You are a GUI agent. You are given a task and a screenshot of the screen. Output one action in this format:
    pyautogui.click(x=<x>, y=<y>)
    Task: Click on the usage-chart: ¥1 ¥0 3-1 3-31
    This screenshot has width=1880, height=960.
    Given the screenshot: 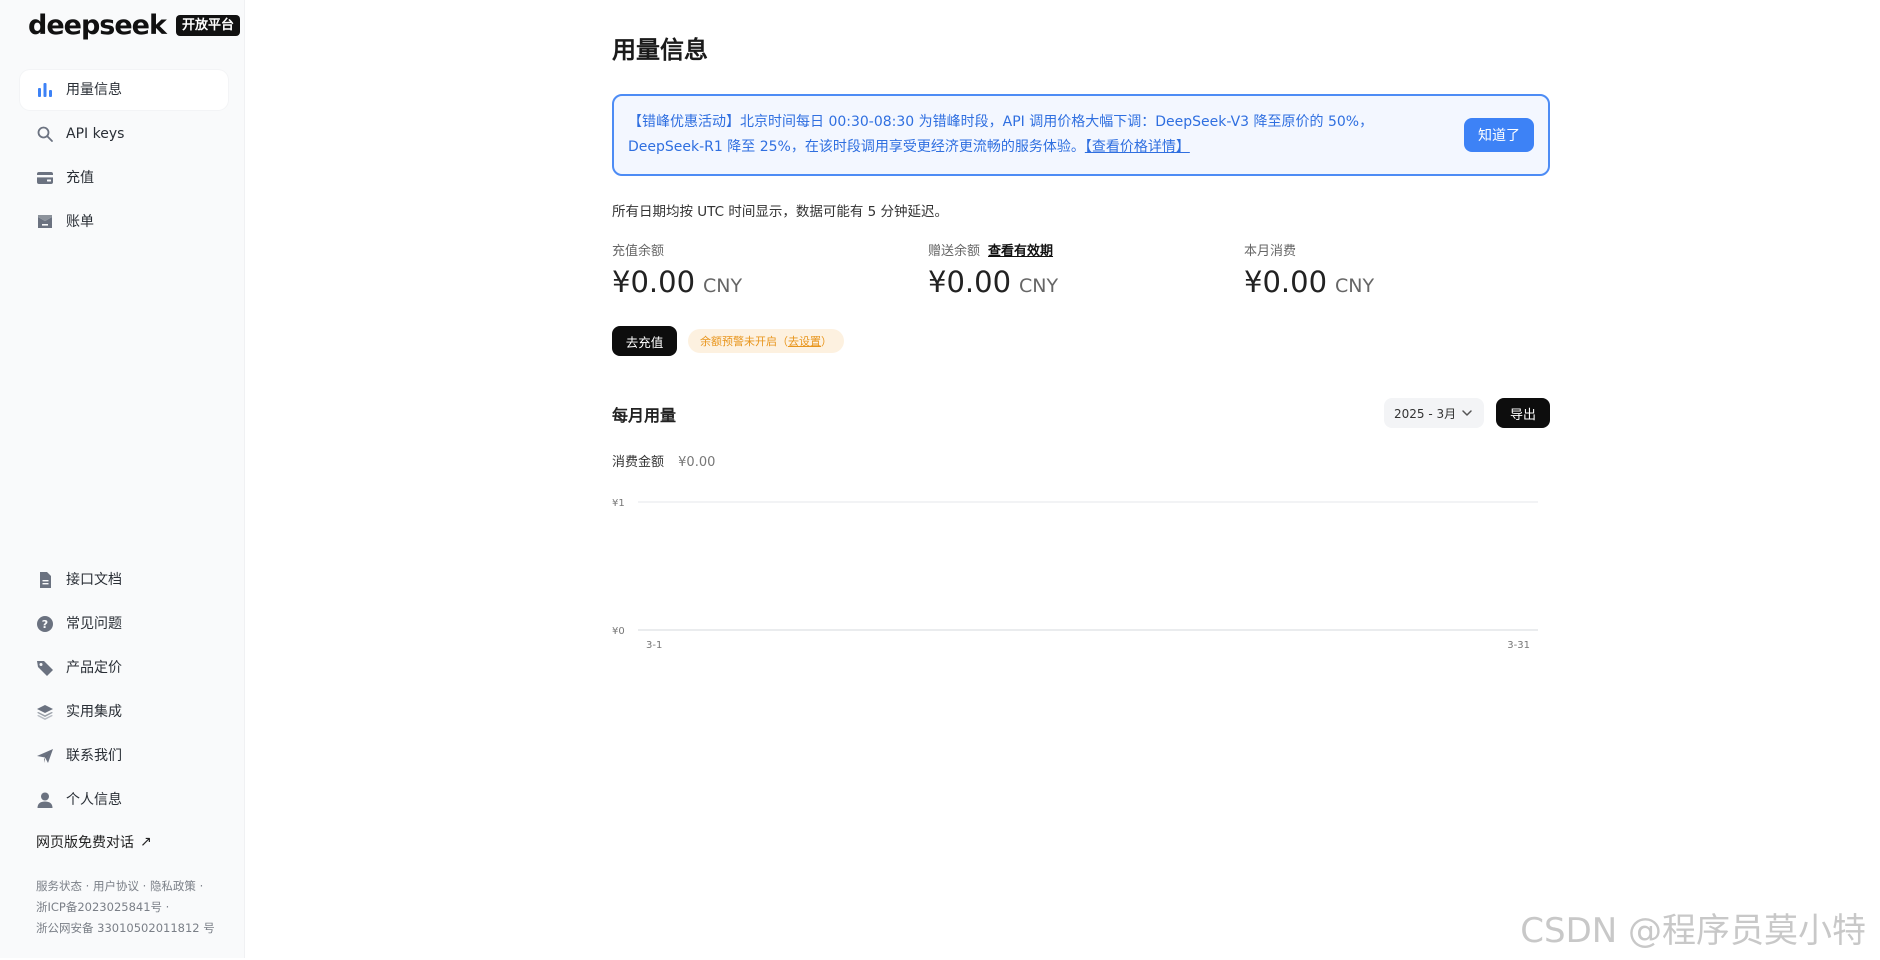 What is the action you would take?
    pyautogui.click(x=1081, y=573)
    